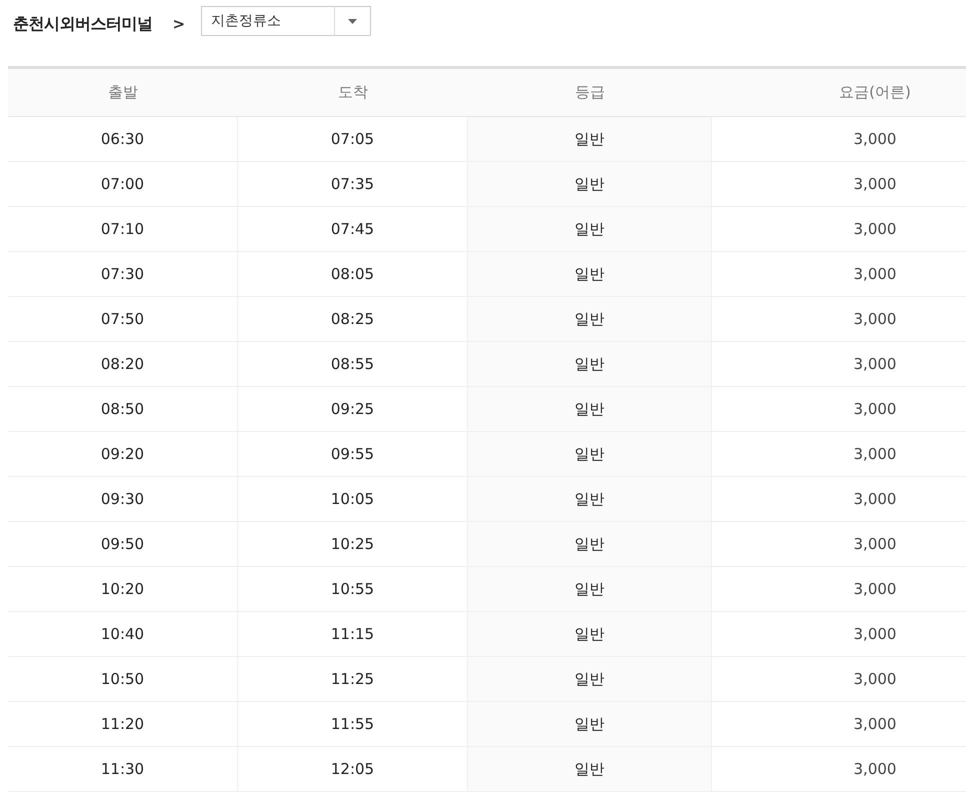  What do you see at coordinates (590, 93) in the screenshot?
I see `column-header: 등급` at bounding box center [590, 93].